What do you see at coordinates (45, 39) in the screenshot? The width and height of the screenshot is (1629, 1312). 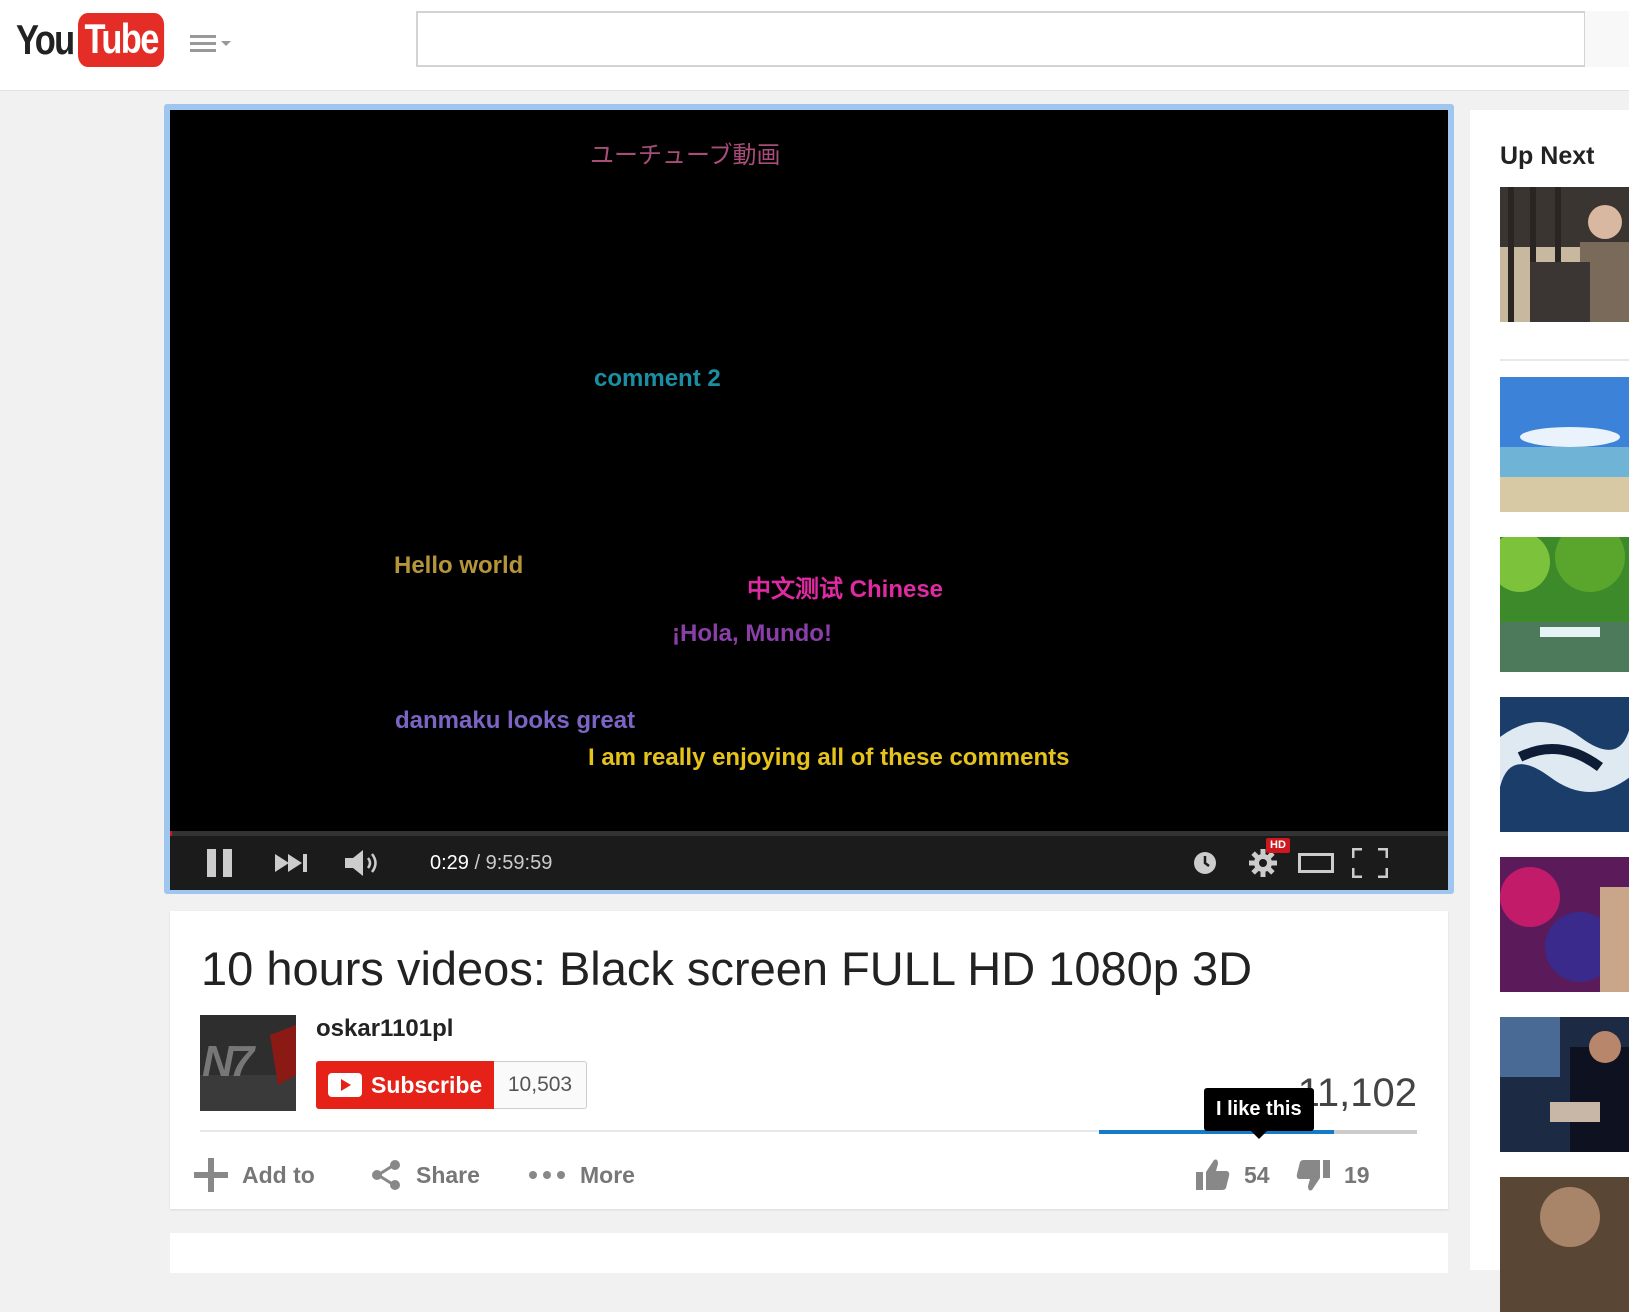 I see `logo-you-text: You` at bounding box center [45, 39].